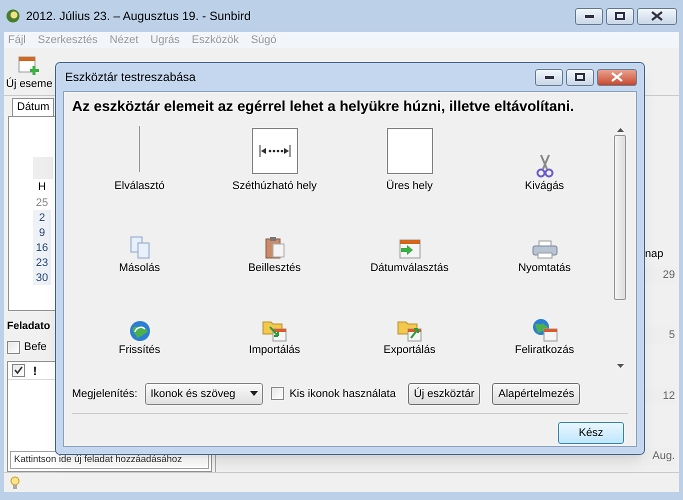  I want to click on display-label: Megjelenítés:, so click(105, 394).